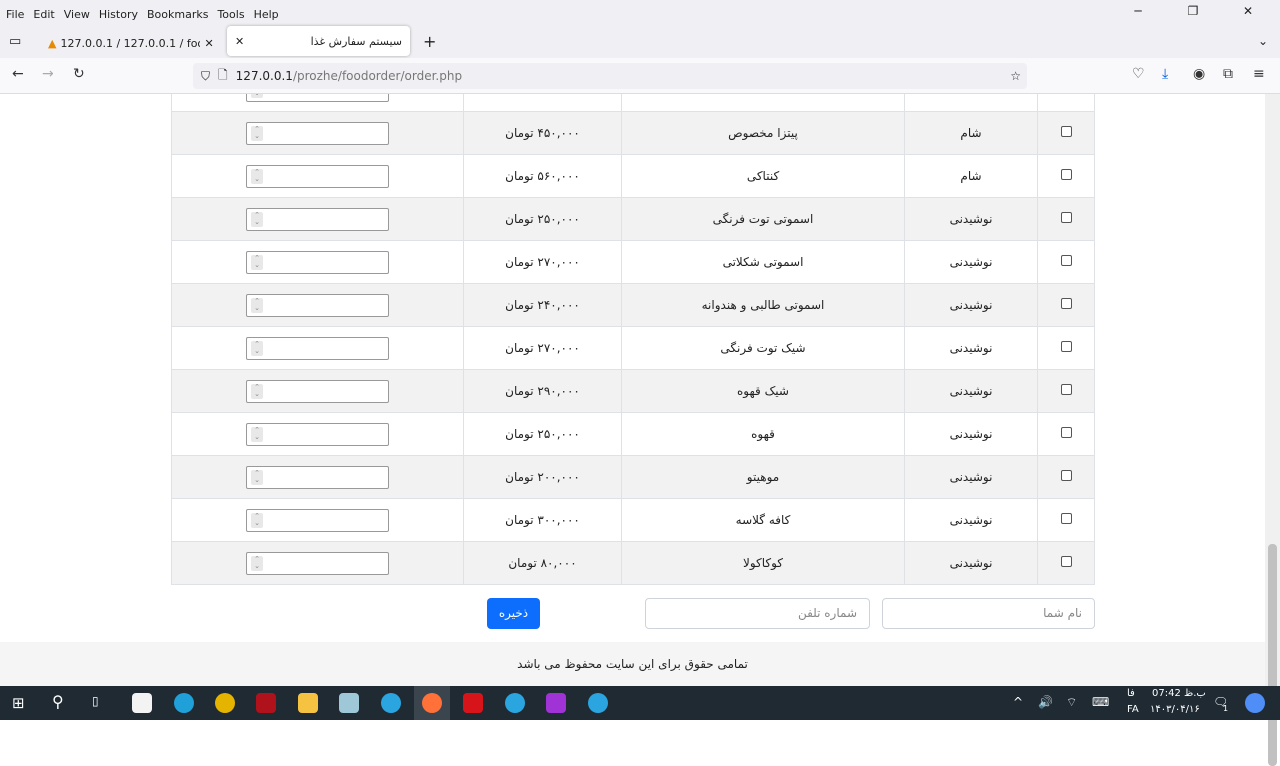 The height and width of the screenshot is (766, 1280). What do you see at coordinates (266, 14) in the screenshot?
I see `menu-help: Help` at bounding box center [266, 14].